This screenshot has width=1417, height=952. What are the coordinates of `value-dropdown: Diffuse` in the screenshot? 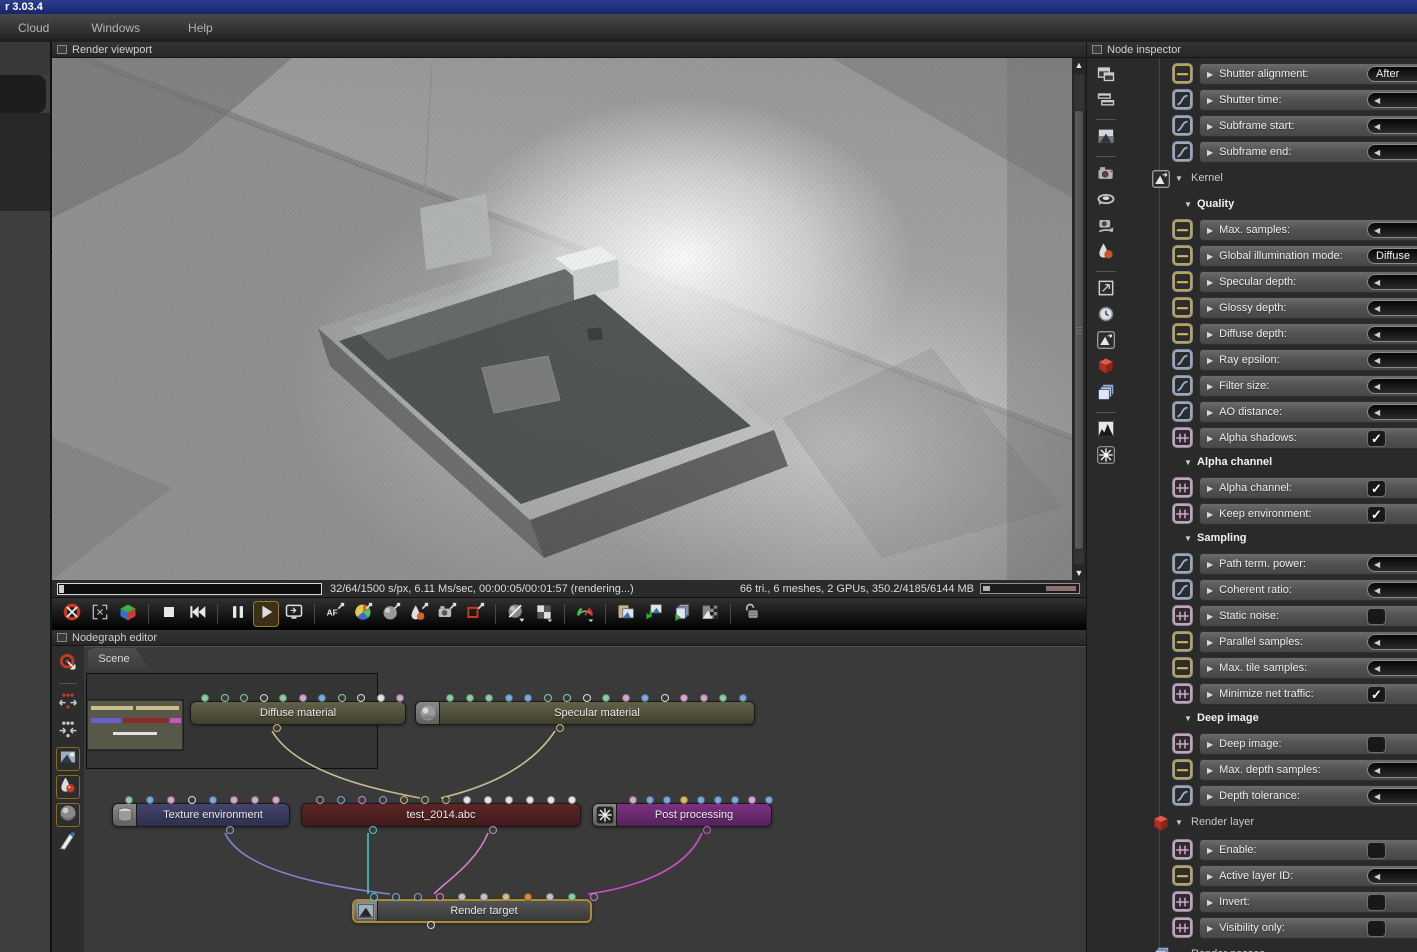 It's located at (1392, 256).